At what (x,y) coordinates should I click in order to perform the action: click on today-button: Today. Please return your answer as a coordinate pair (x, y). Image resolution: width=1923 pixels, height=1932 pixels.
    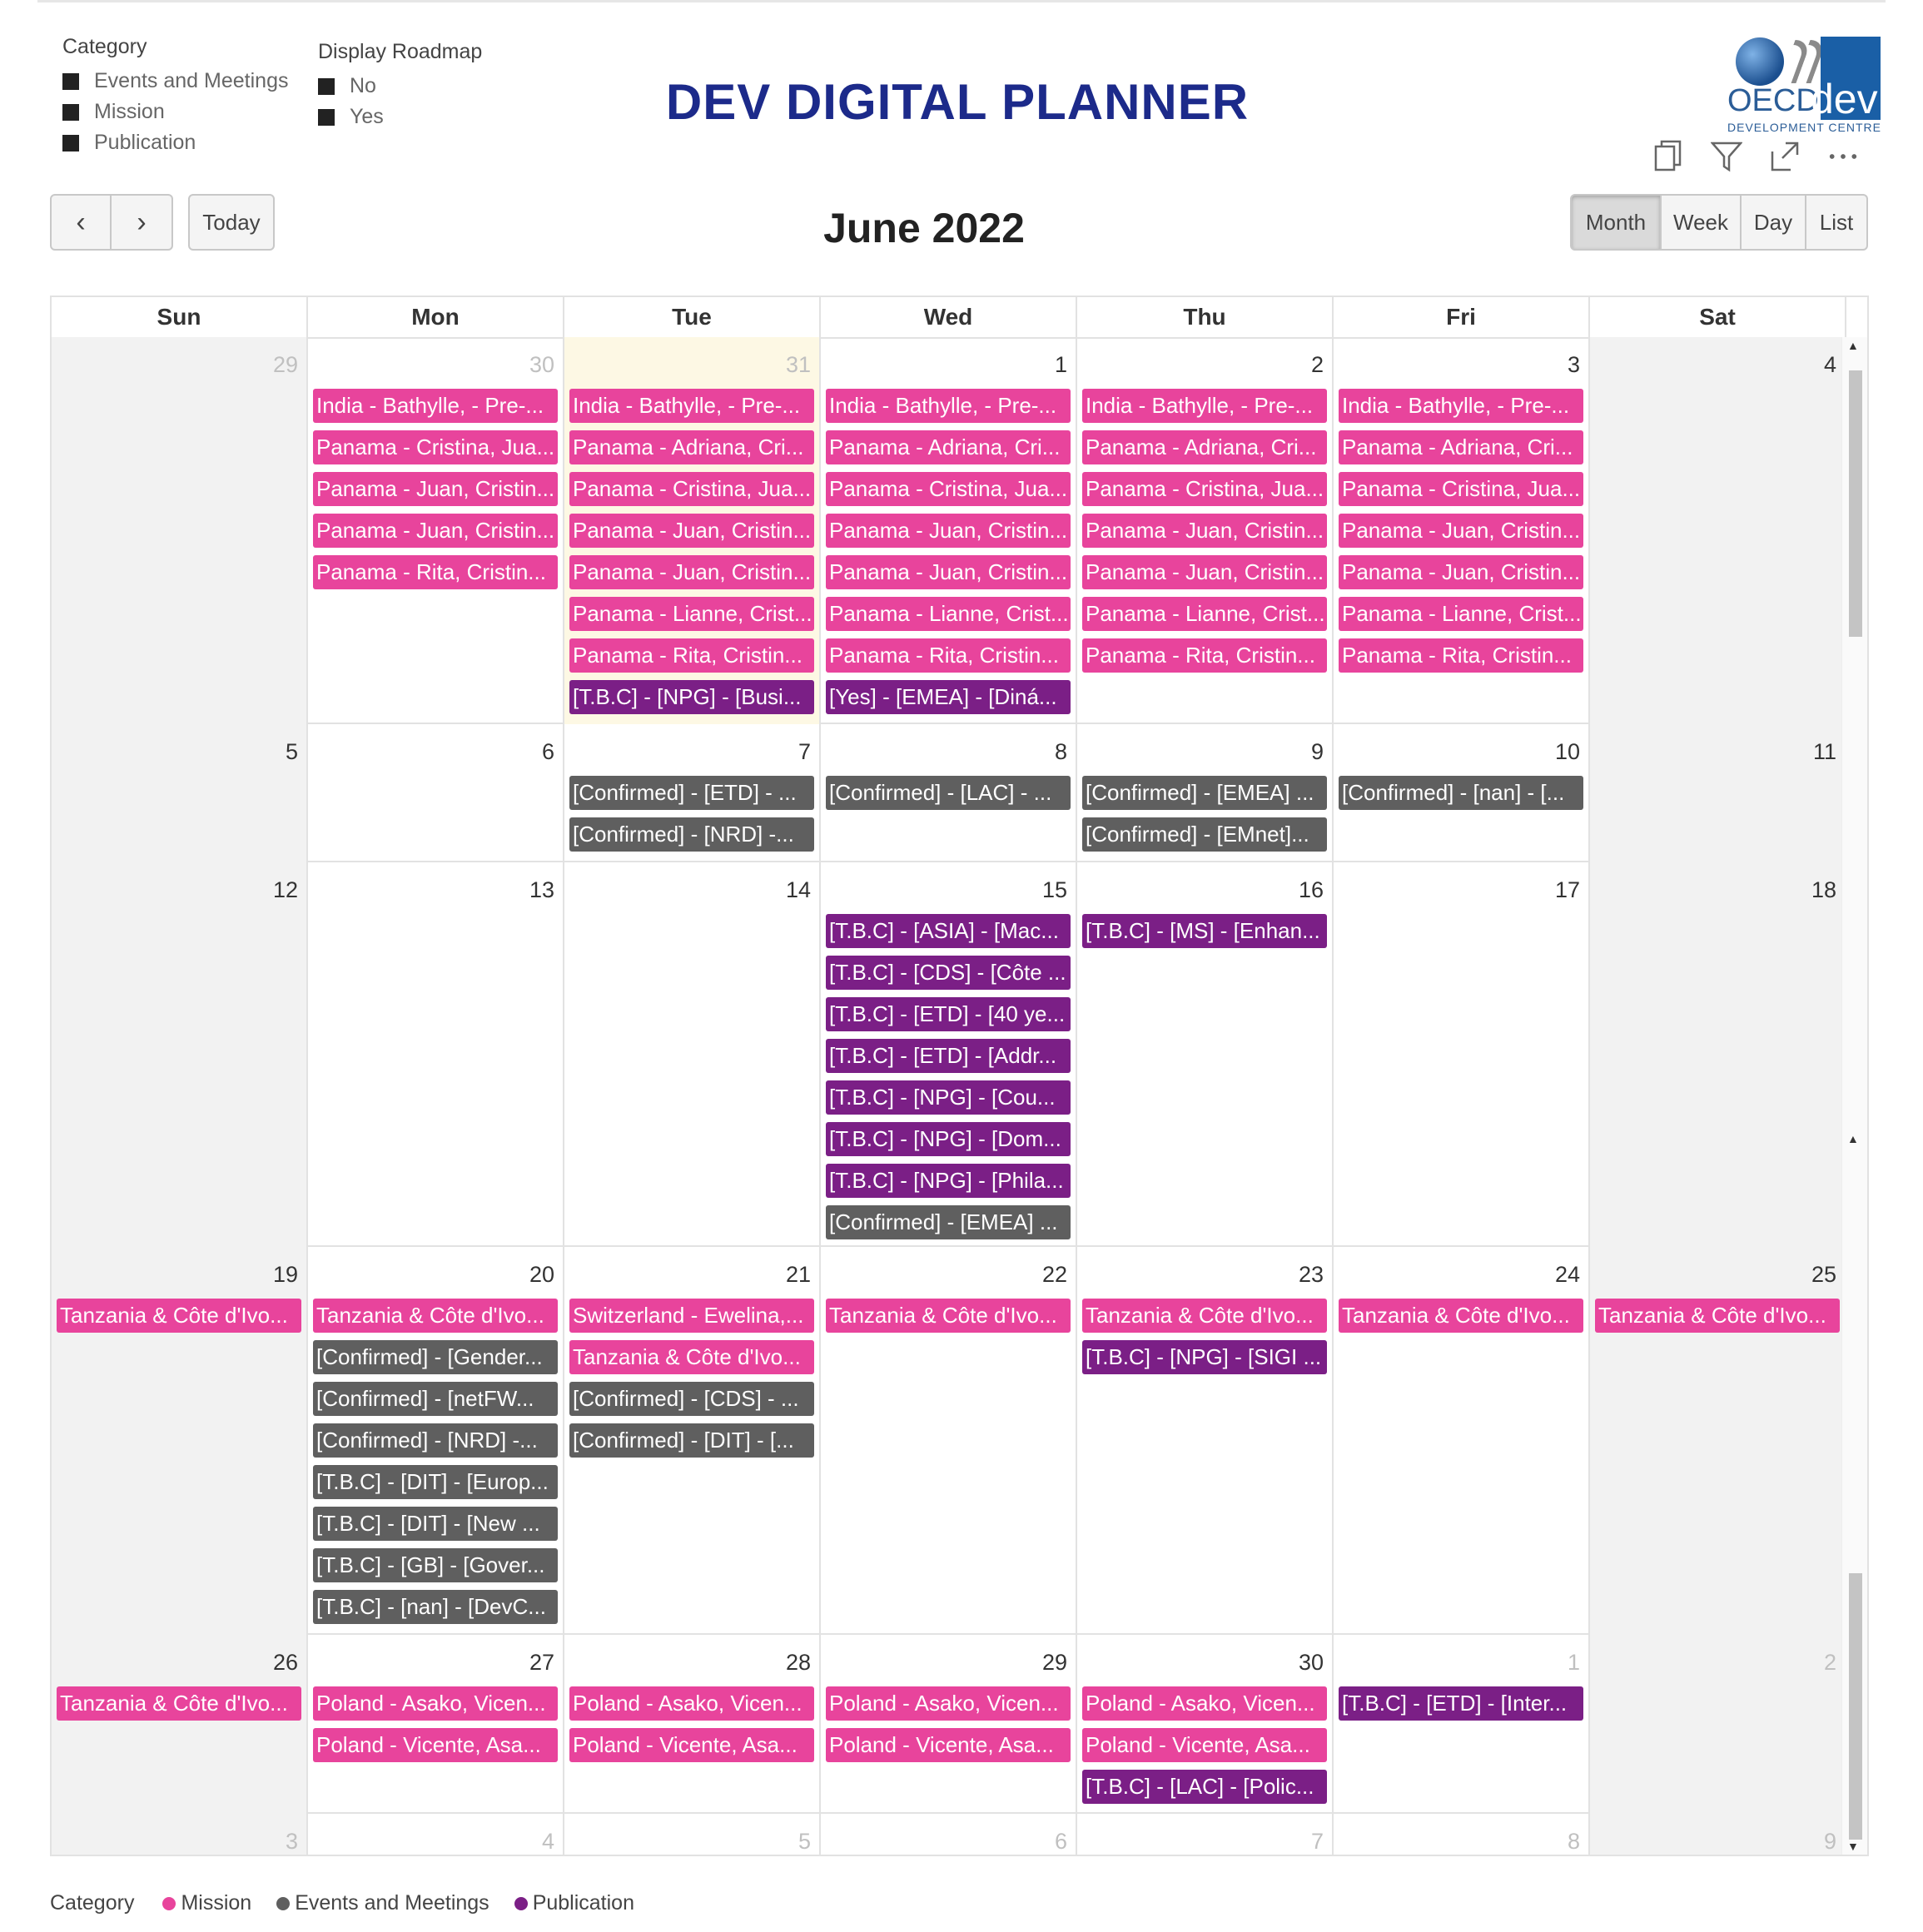
    Looking at the image, I should click on (231, 222).